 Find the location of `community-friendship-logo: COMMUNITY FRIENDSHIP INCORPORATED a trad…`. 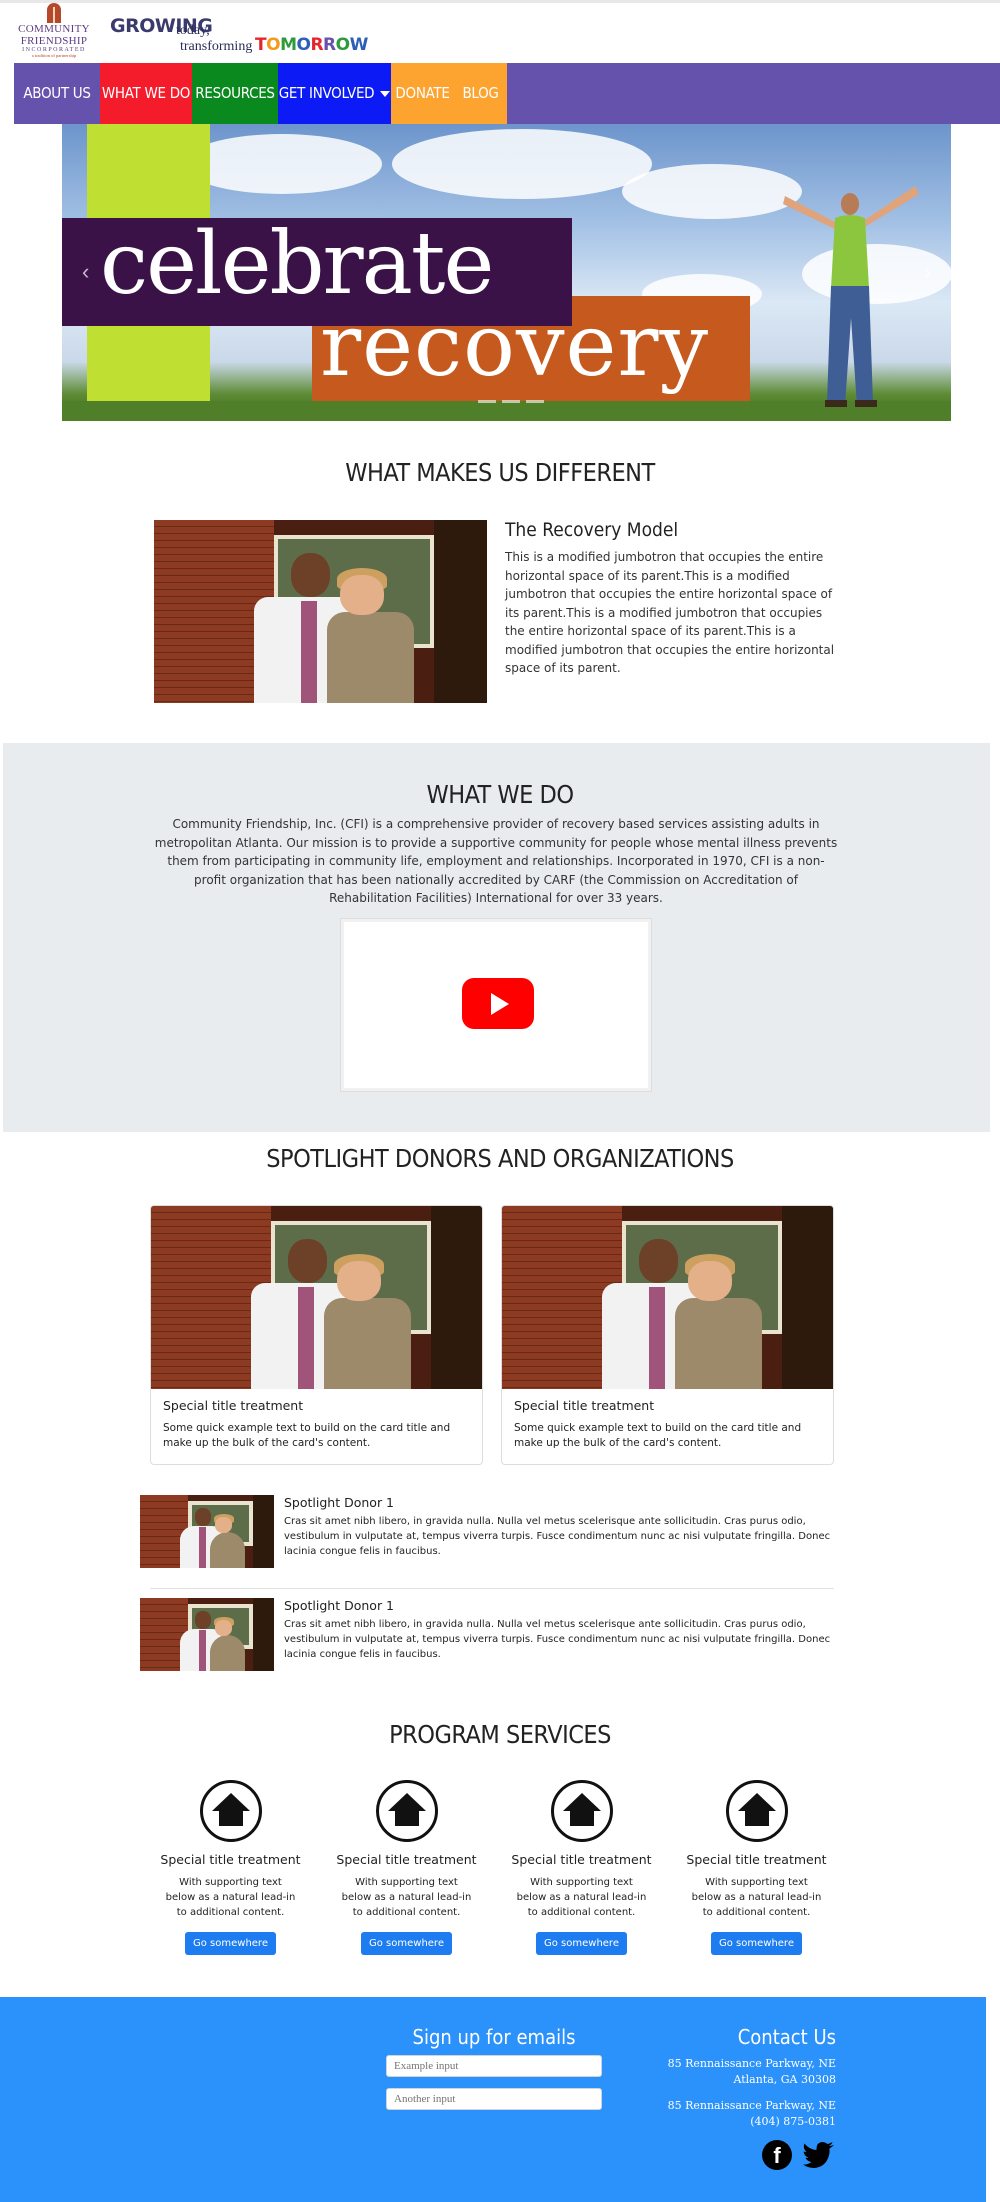

community-friendship-logo: COMMUNITY FRIENDSHIP INCORPORATED a trad… is located at coordinates (54, 33).